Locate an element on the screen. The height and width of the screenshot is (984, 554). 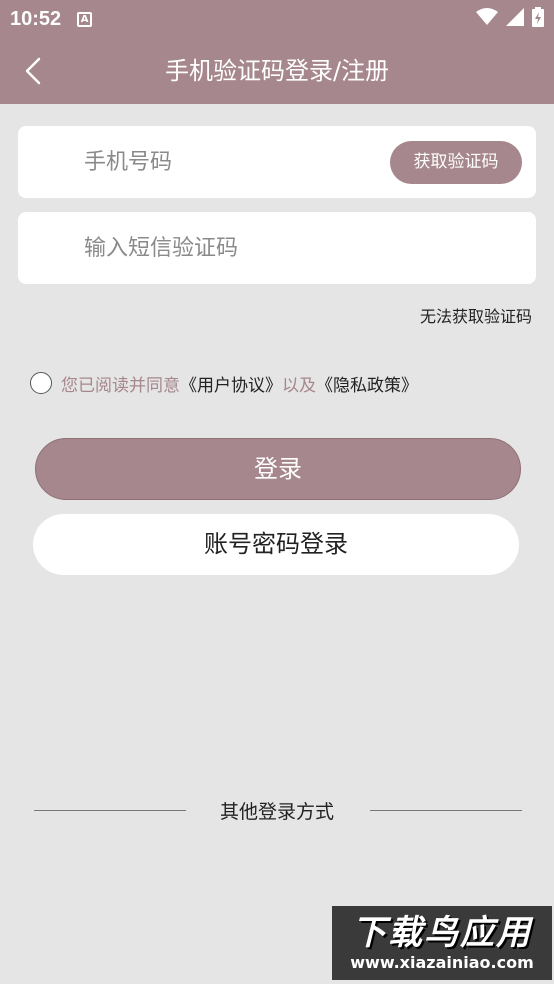
status-icons is located at coordinates (510, 19).